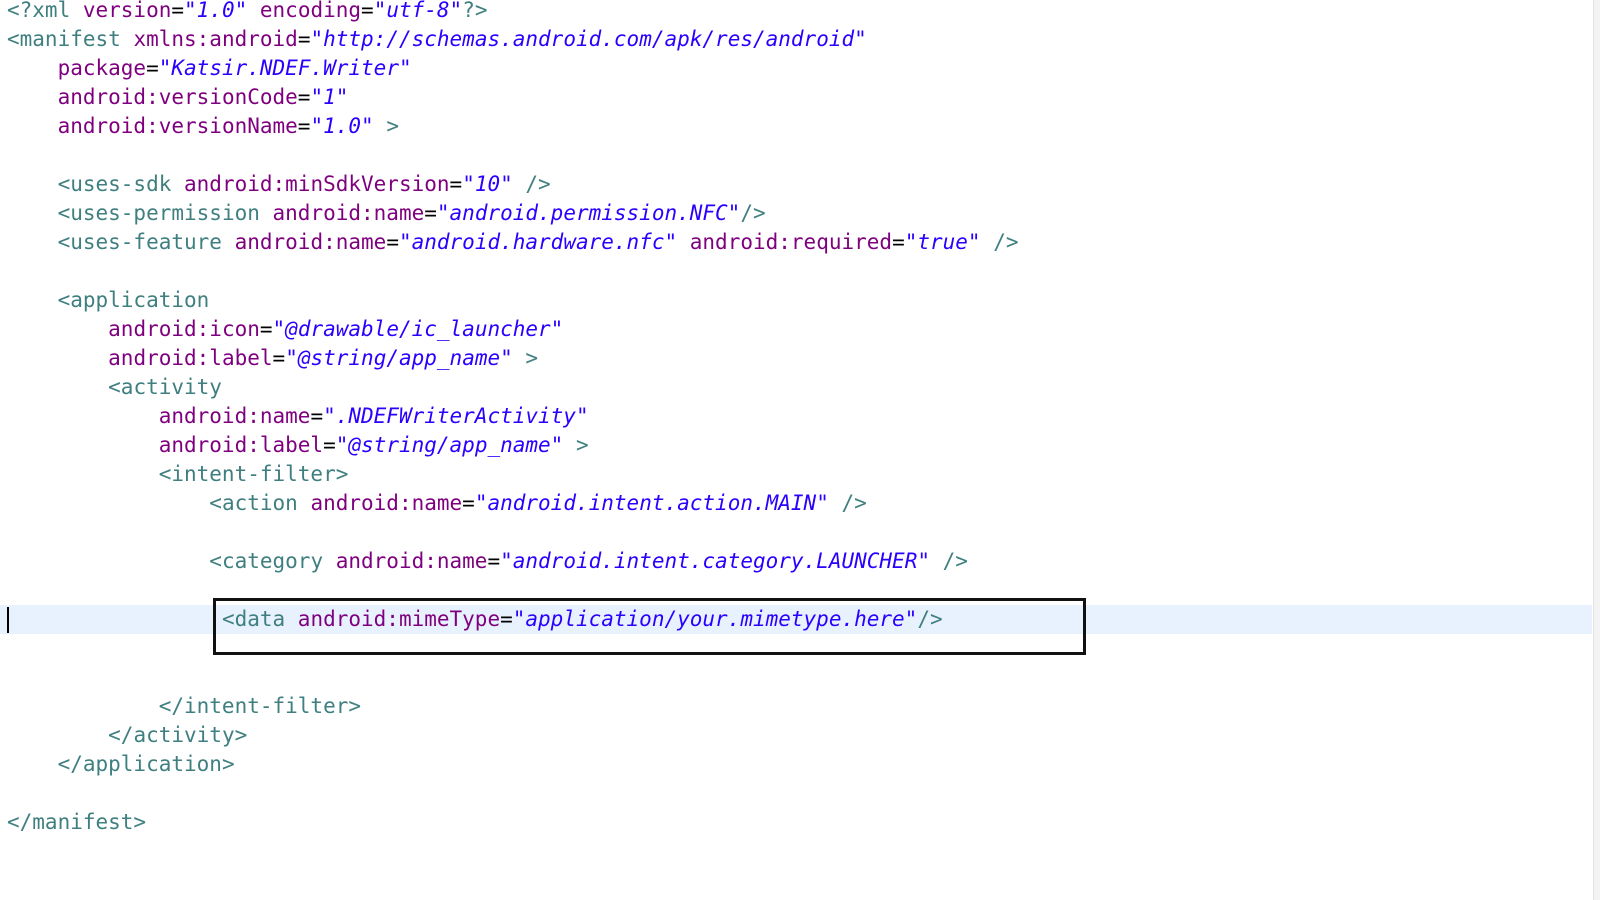 The width and height of the screenshot is (1600, 900). Describe the element at coordinates (651, 503) in the screenshot. I see `token-val: "android.intent.action.MAIN"` at that location.